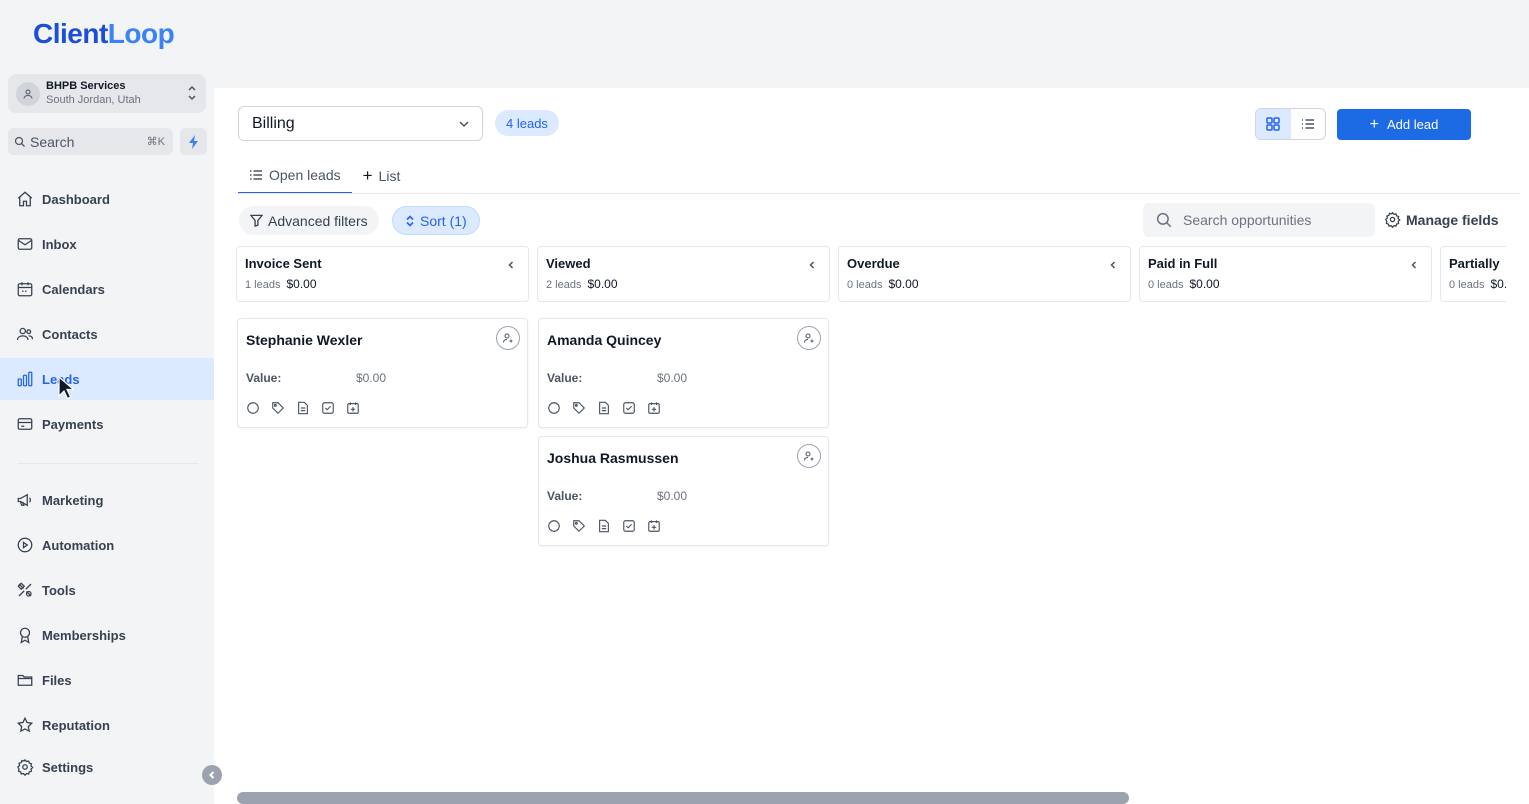 The width and height of the screenshot is (1529, 804). What do you see at coordinates (25, 635) in the screenshot?
I see `award-icon` at bounding box center [25, 635].